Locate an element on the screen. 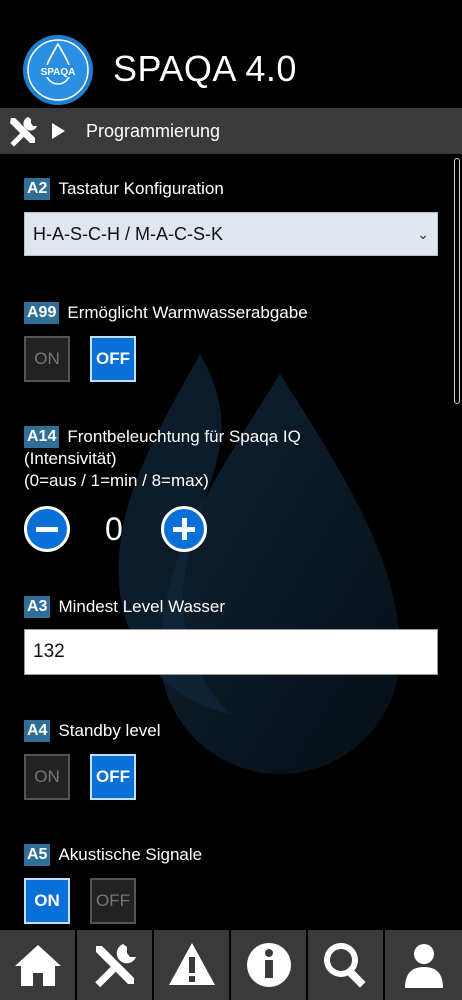  setting-a99: A99 Ermöglicht Warmwasserabgabe ON OFF is located at coordinates (231, 342).